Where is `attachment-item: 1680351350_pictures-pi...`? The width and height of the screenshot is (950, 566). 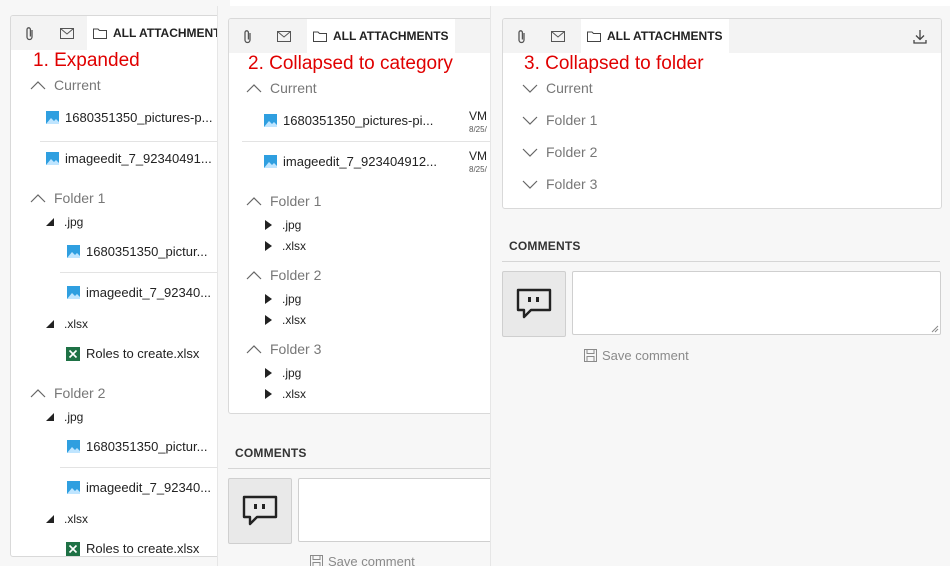 attachment-item: 1680351350_pictures-pi... is located at coordinates (348, 120).